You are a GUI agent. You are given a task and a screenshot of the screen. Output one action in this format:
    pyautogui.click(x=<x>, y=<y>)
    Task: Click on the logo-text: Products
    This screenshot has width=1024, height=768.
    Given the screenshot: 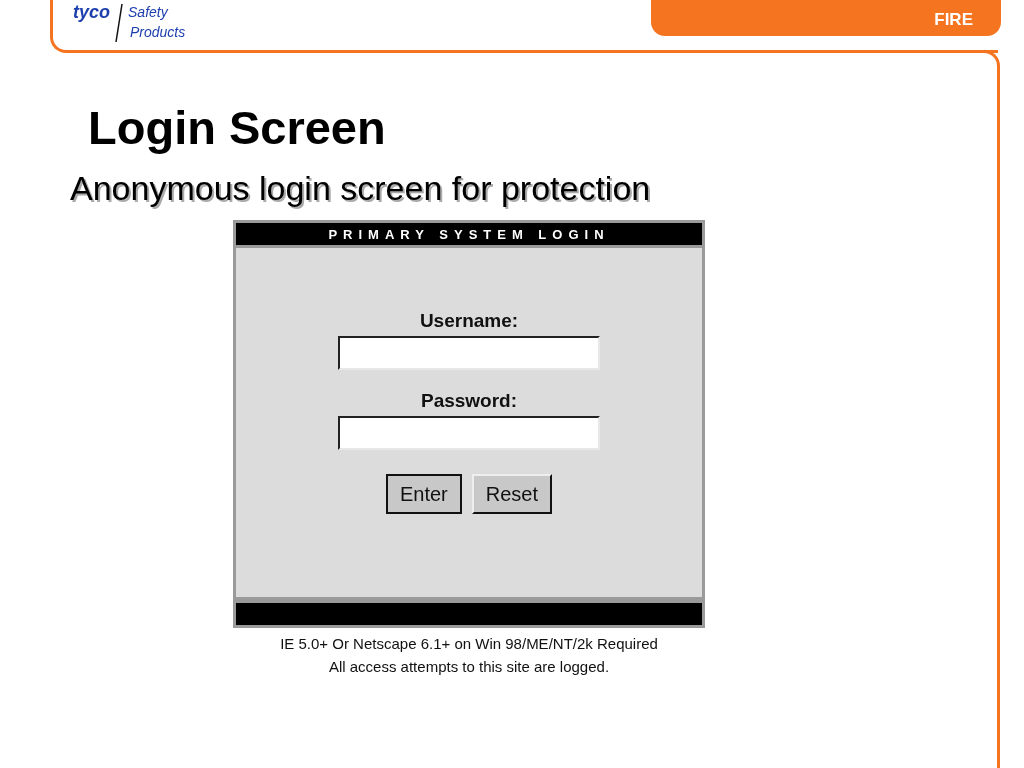 What is the action you would take?
    pyautogui.click(x=158, y=32)
    